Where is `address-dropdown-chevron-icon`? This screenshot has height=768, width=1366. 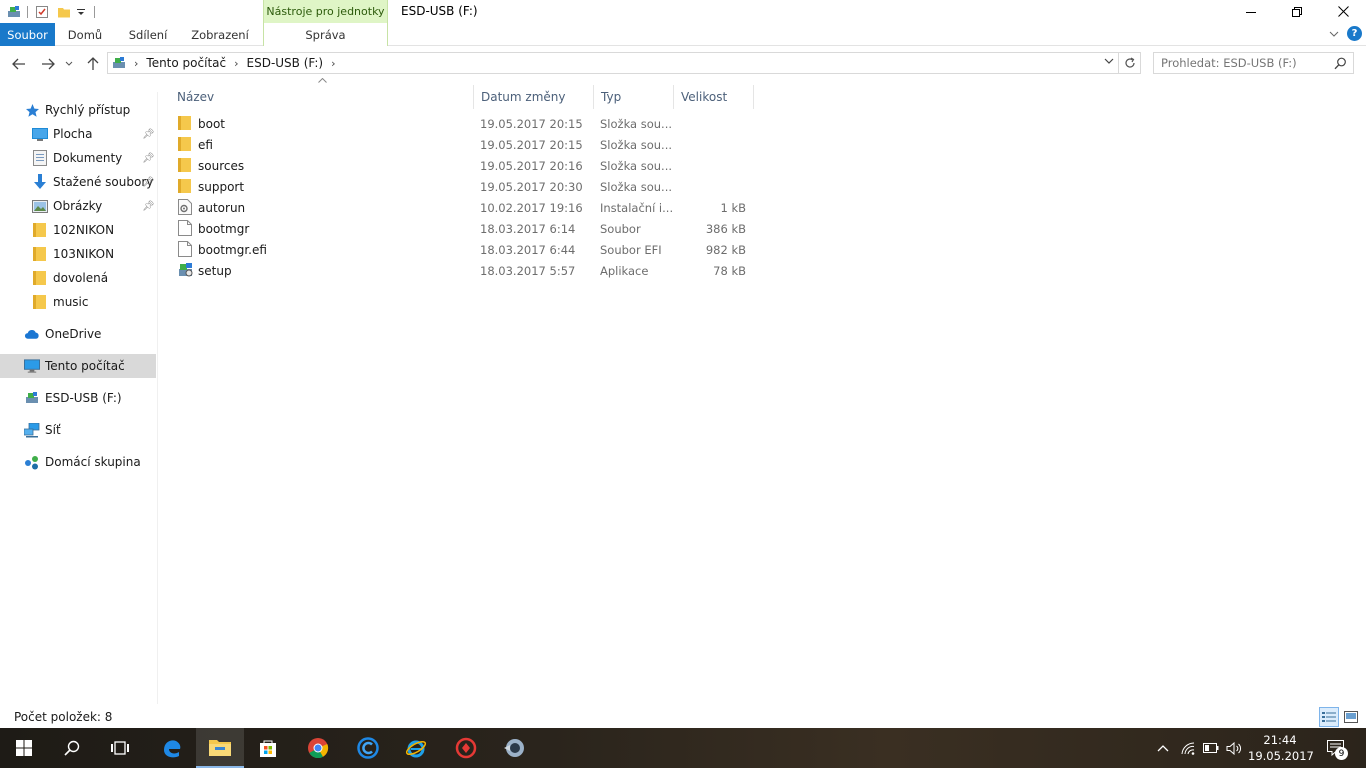 address-dropdown-chevron-icon is located at coordinates (1109, 62).